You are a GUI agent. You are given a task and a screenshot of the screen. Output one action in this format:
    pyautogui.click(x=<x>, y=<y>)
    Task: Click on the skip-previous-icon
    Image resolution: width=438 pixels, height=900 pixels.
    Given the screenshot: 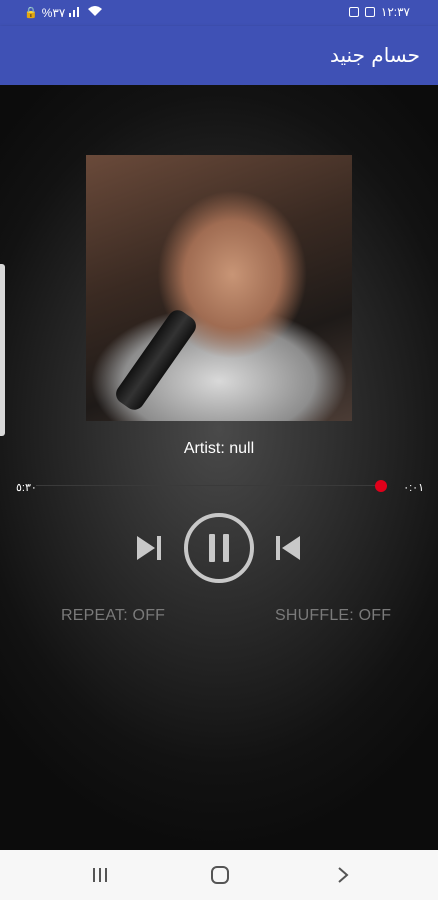 What is the action you would take?
    pyautogui.click(x=288, y=548)
    